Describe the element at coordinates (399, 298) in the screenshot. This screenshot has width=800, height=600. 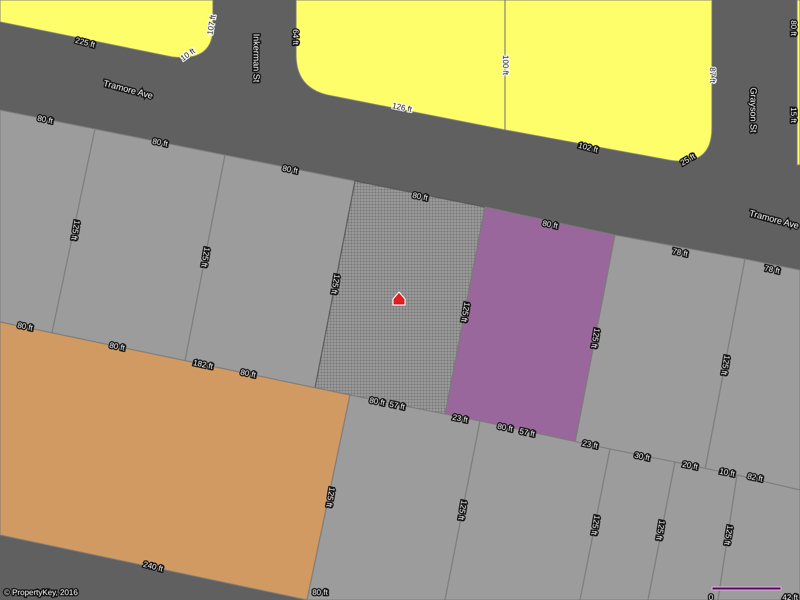
I see `home-marker-icon` at that location.